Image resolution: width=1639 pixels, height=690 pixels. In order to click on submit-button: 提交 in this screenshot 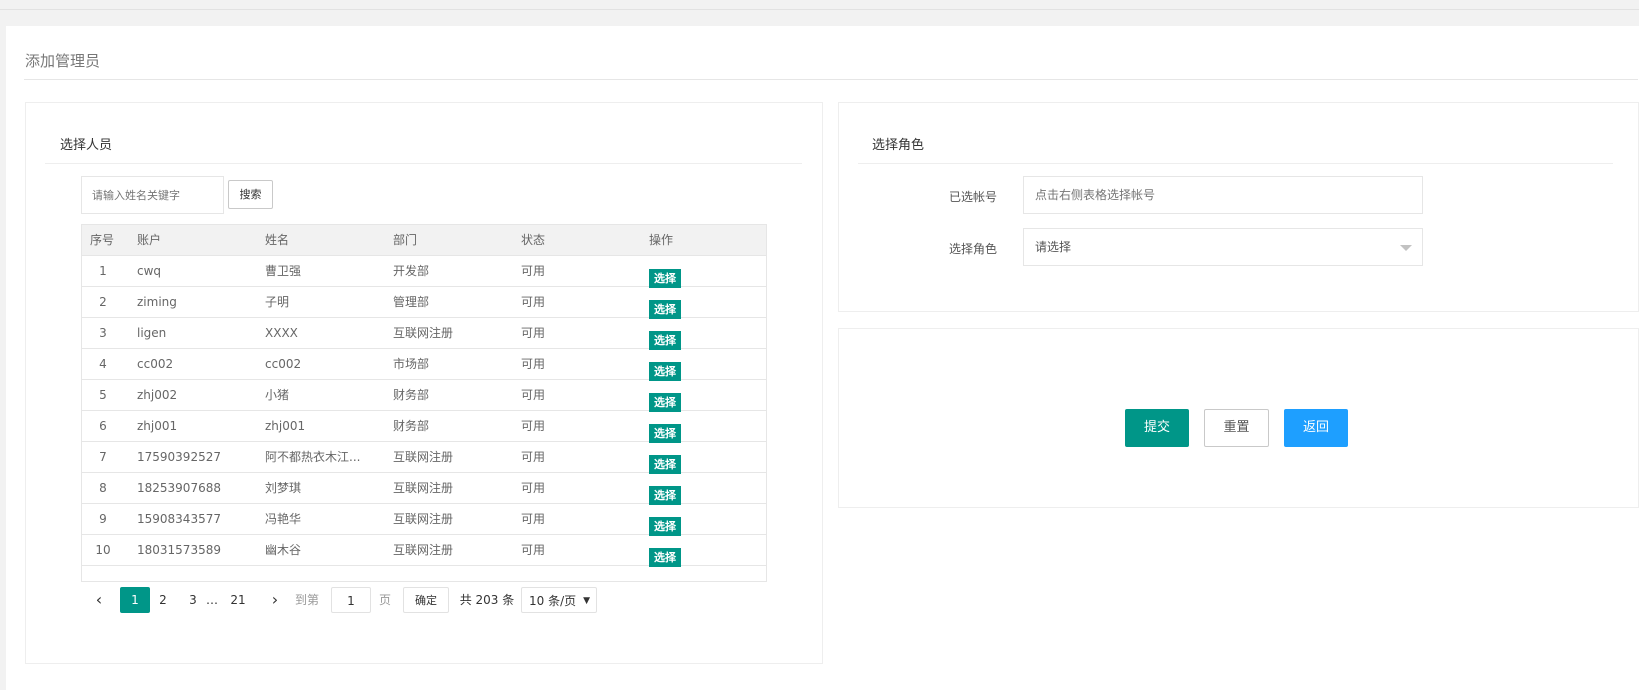, I will do `click(1157, 428)`.